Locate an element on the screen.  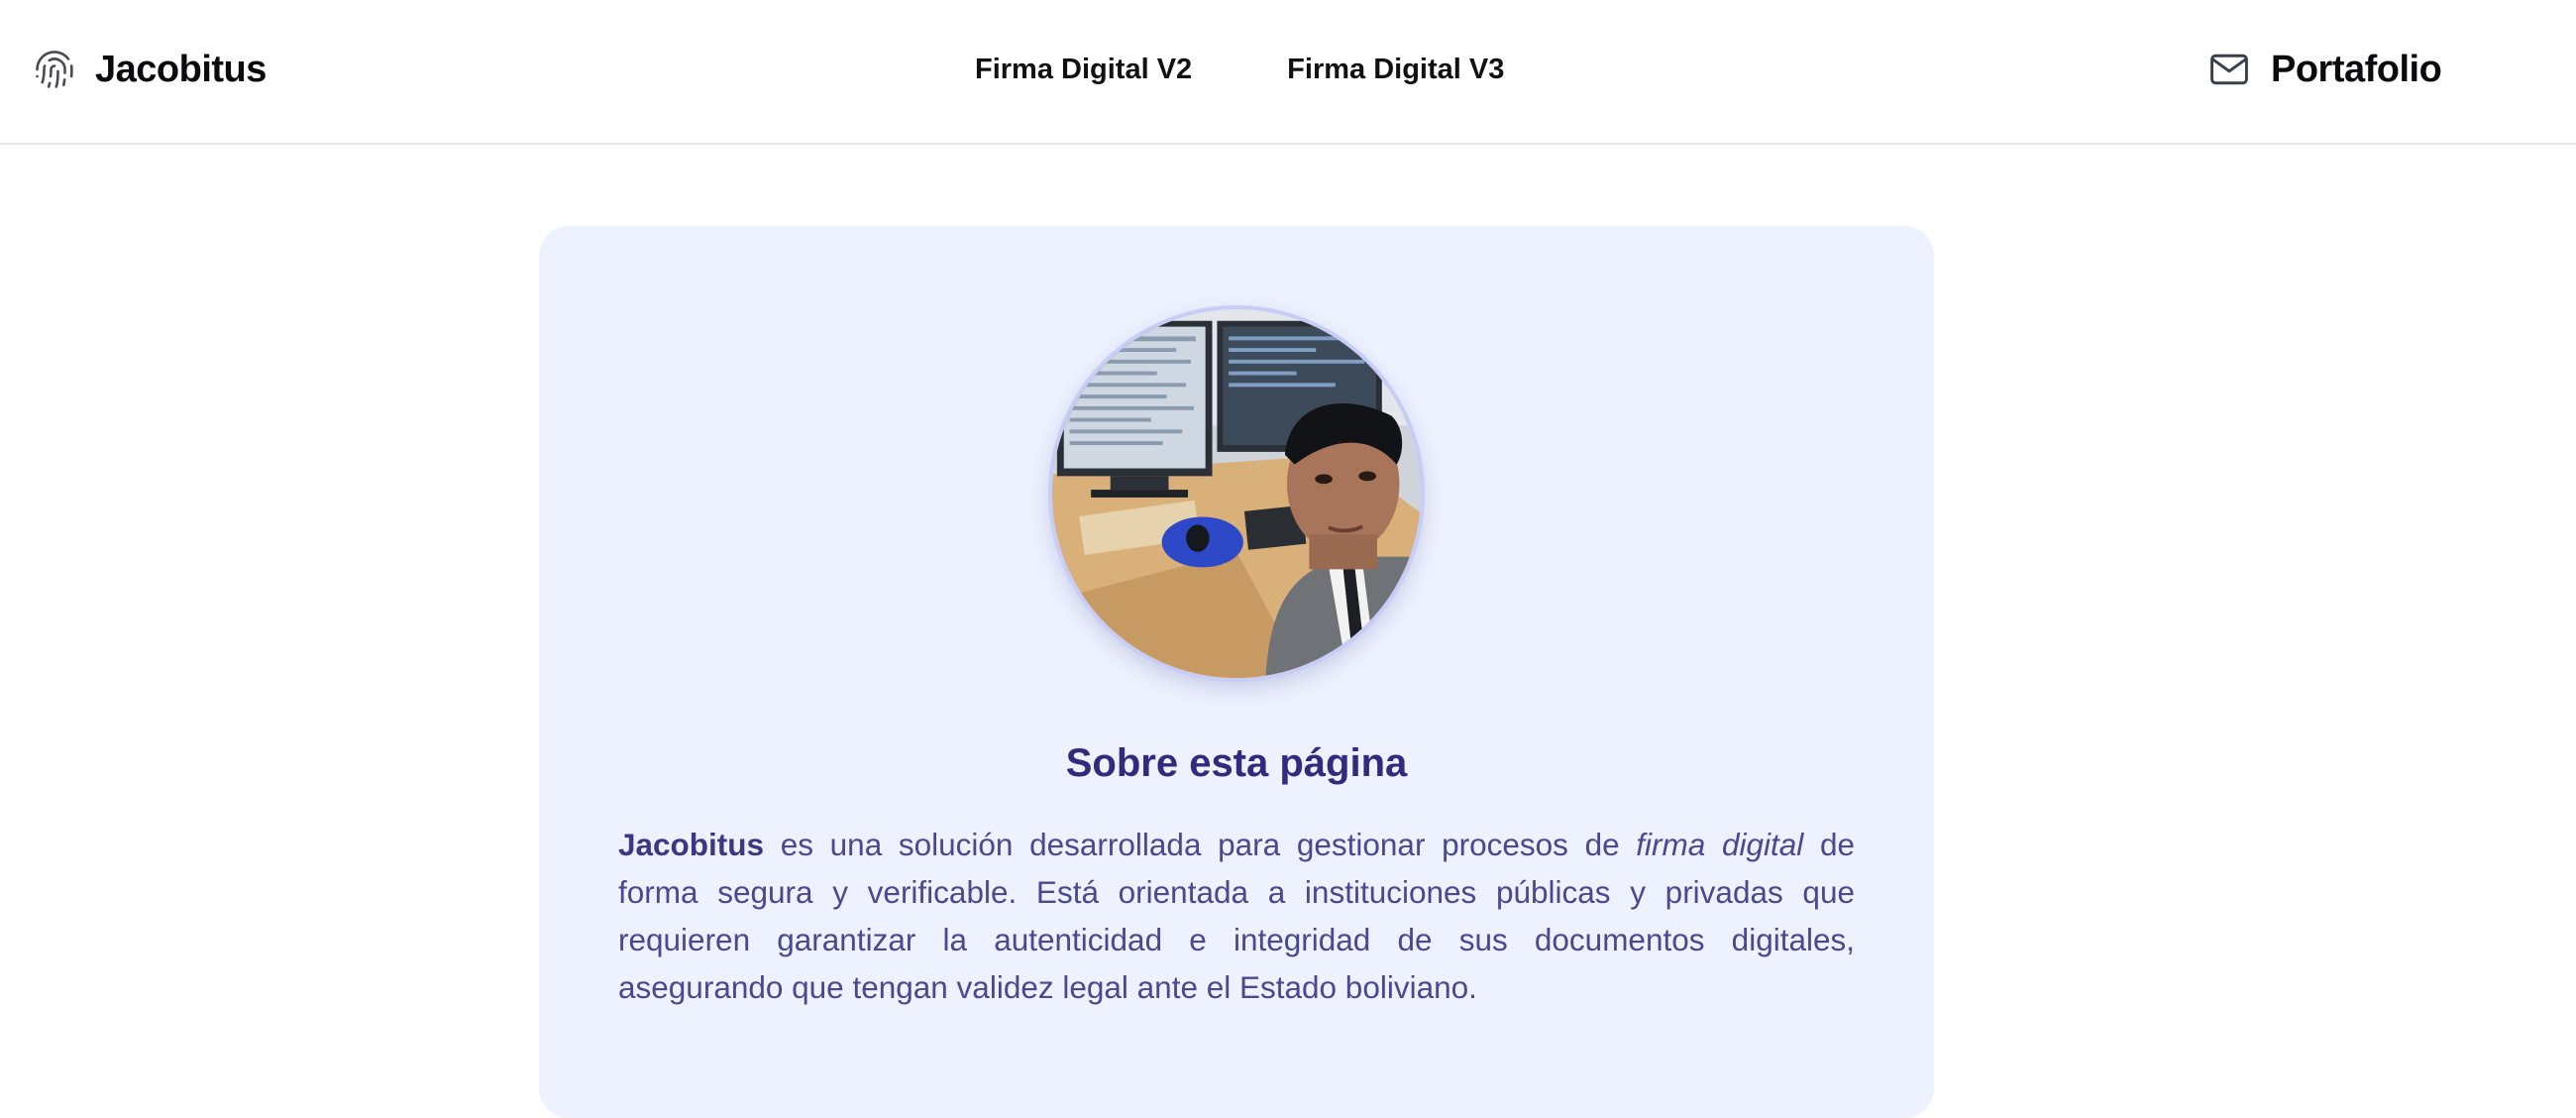
nav-link-firma-digital-v2: Firma Digital V2 is located at coordinates (1083, 70).